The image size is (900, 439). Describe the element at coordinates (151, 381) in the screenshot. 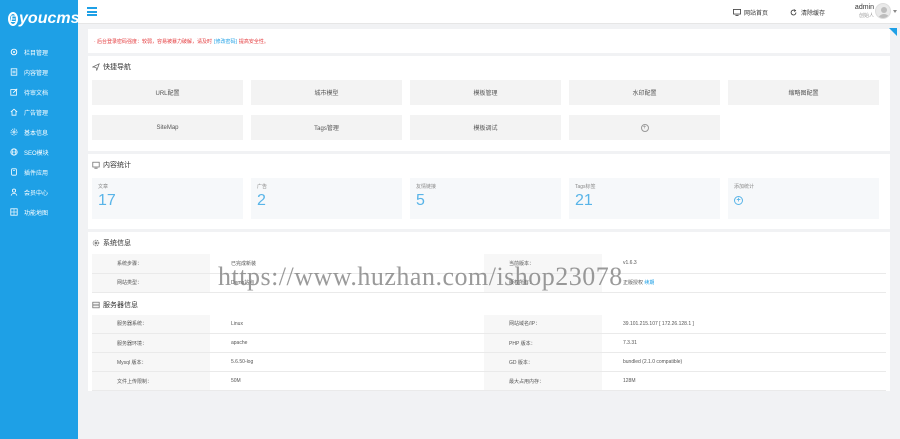

I see `cell-label: 文件上传限制：` at that location.